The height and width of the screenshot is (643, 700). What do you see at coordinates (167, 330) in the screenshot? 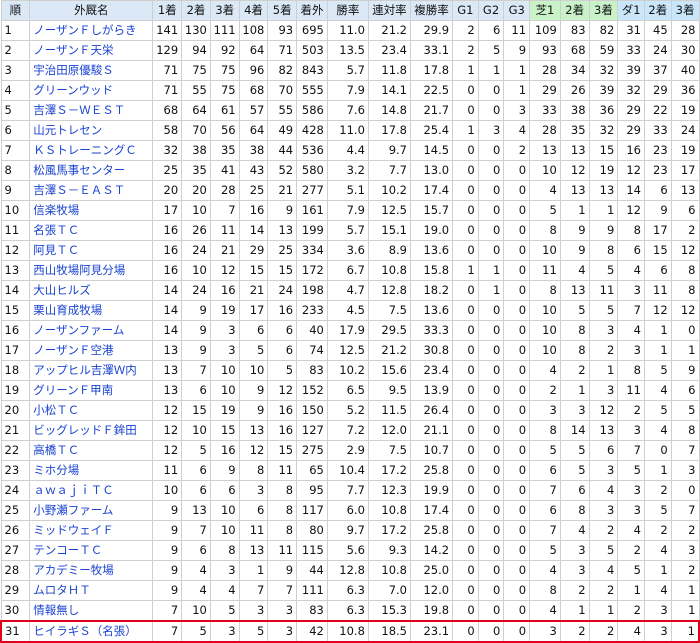
I see `stat-cell: 14` at bounding box center [167, 330].